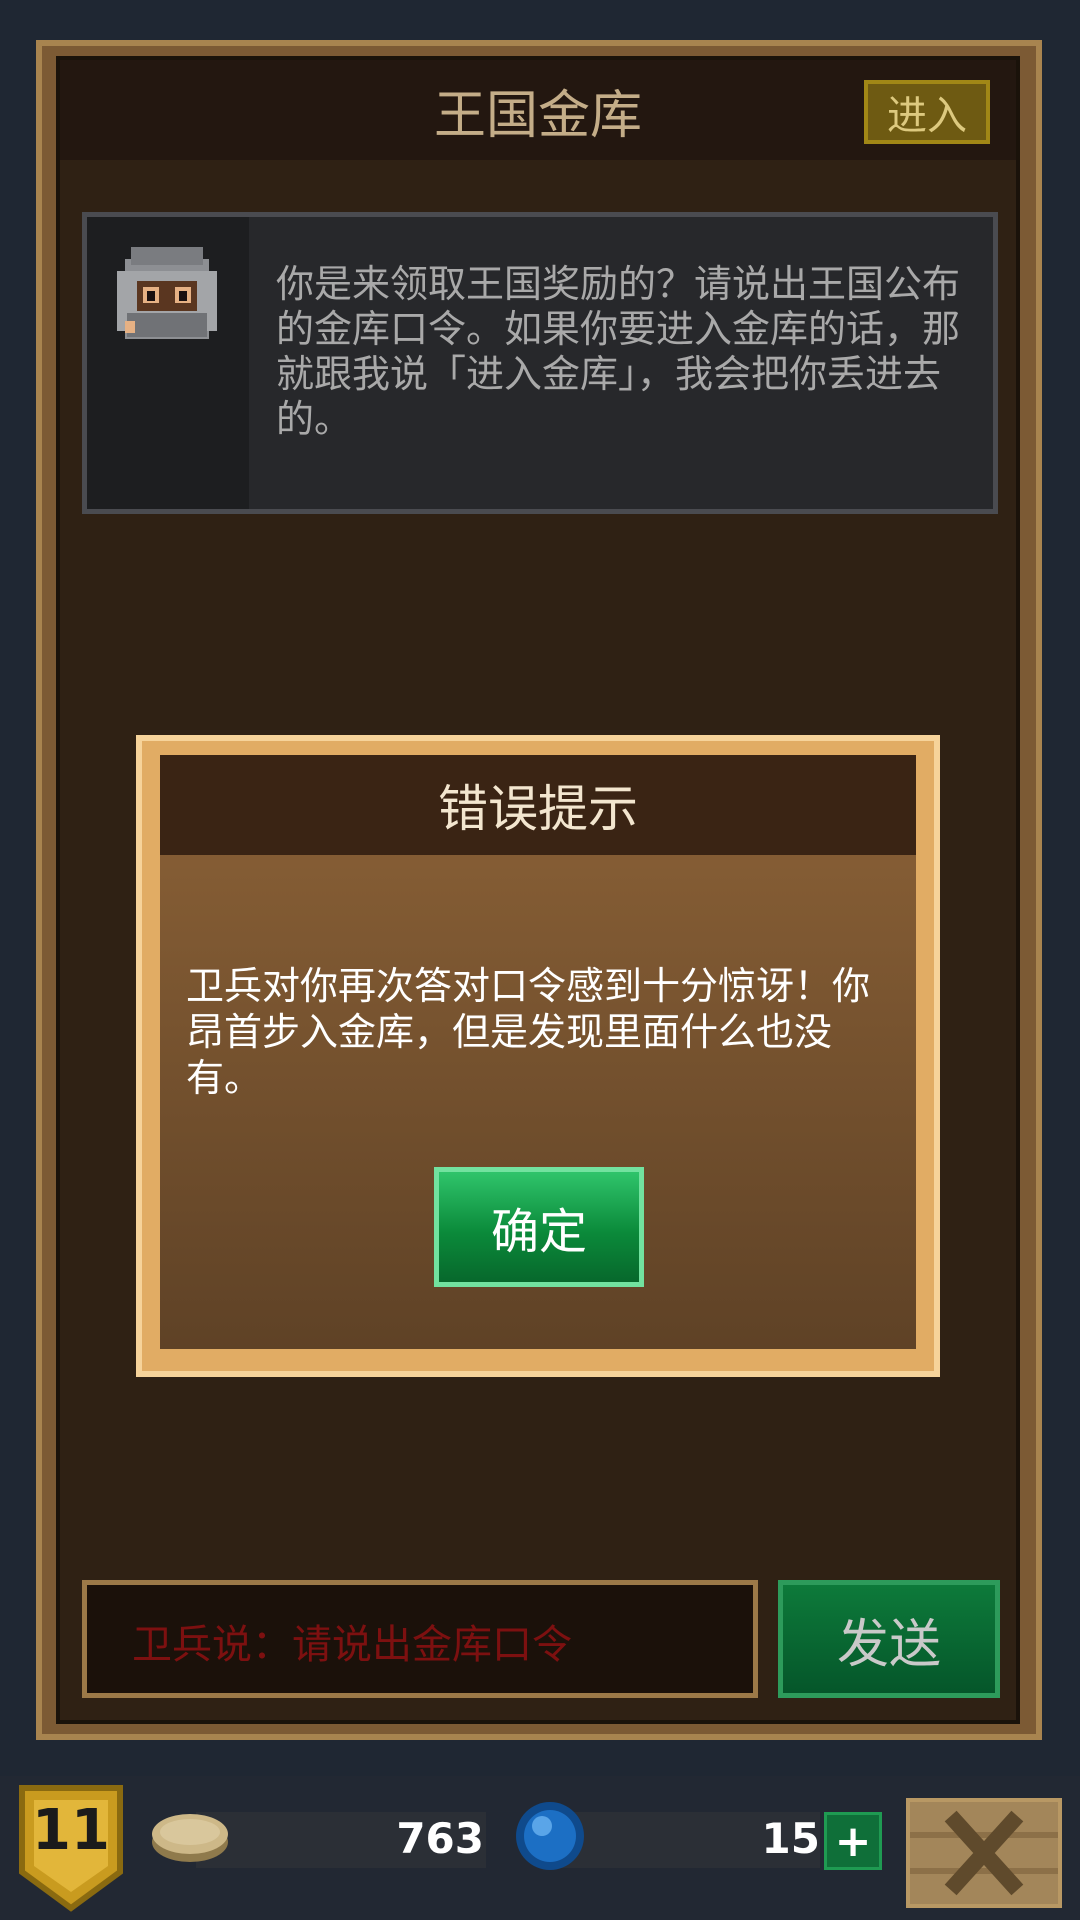  I want to click on close-button, so click(984, 1853).